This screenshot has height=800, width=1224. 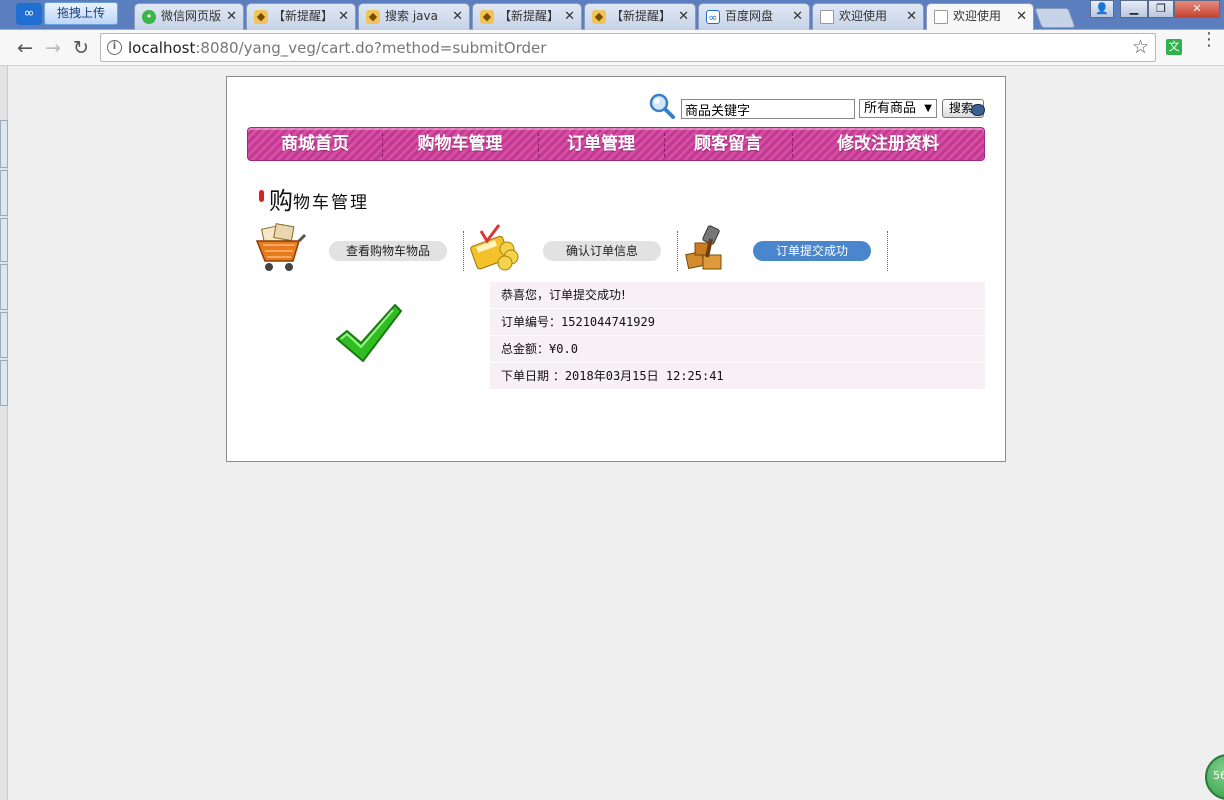 What do you see at coordinates (1055, 18) in the screenshot?
I see `new-tab-button` at bounding box center [1055, 18].